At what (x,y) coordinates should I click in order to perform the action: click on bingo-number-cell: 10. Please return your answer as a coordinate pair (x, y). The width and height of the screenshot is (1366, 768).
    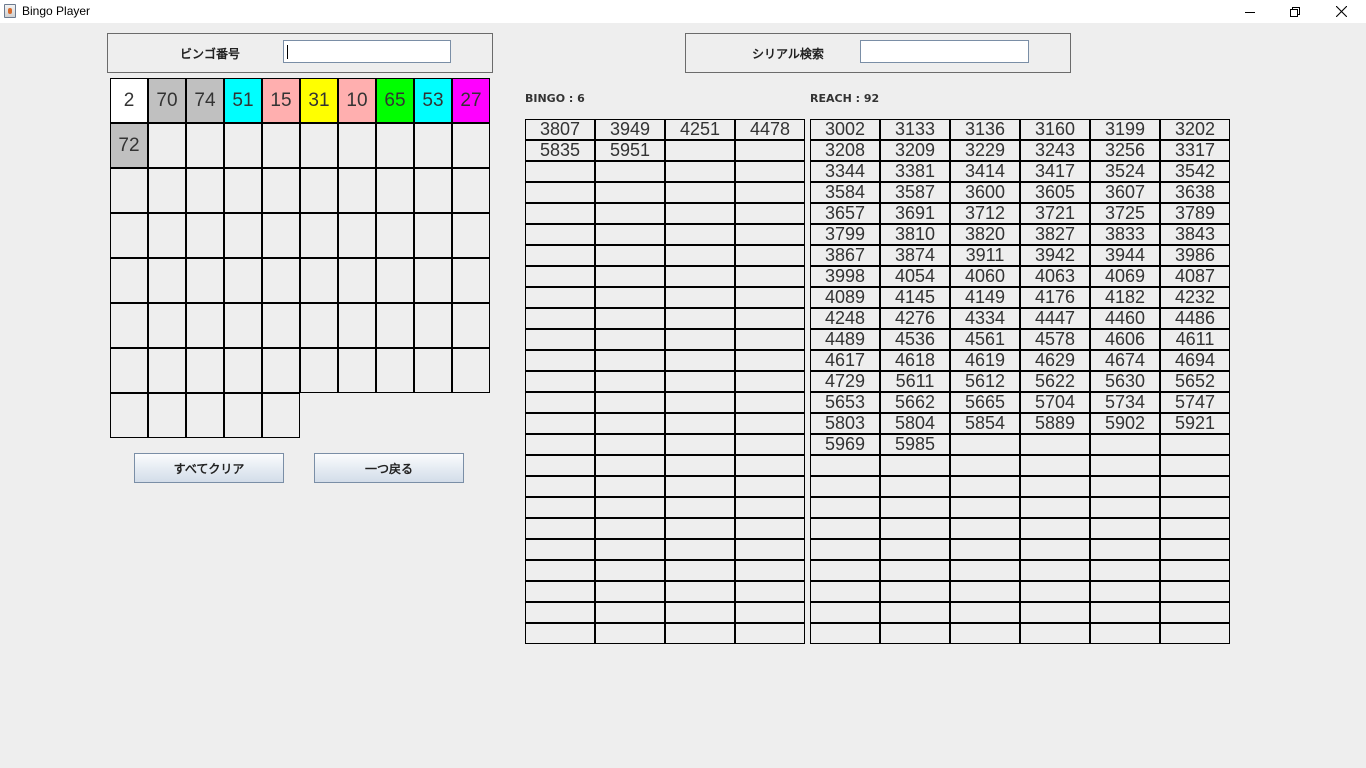
    Looking at the image, I should click on (357, 100).